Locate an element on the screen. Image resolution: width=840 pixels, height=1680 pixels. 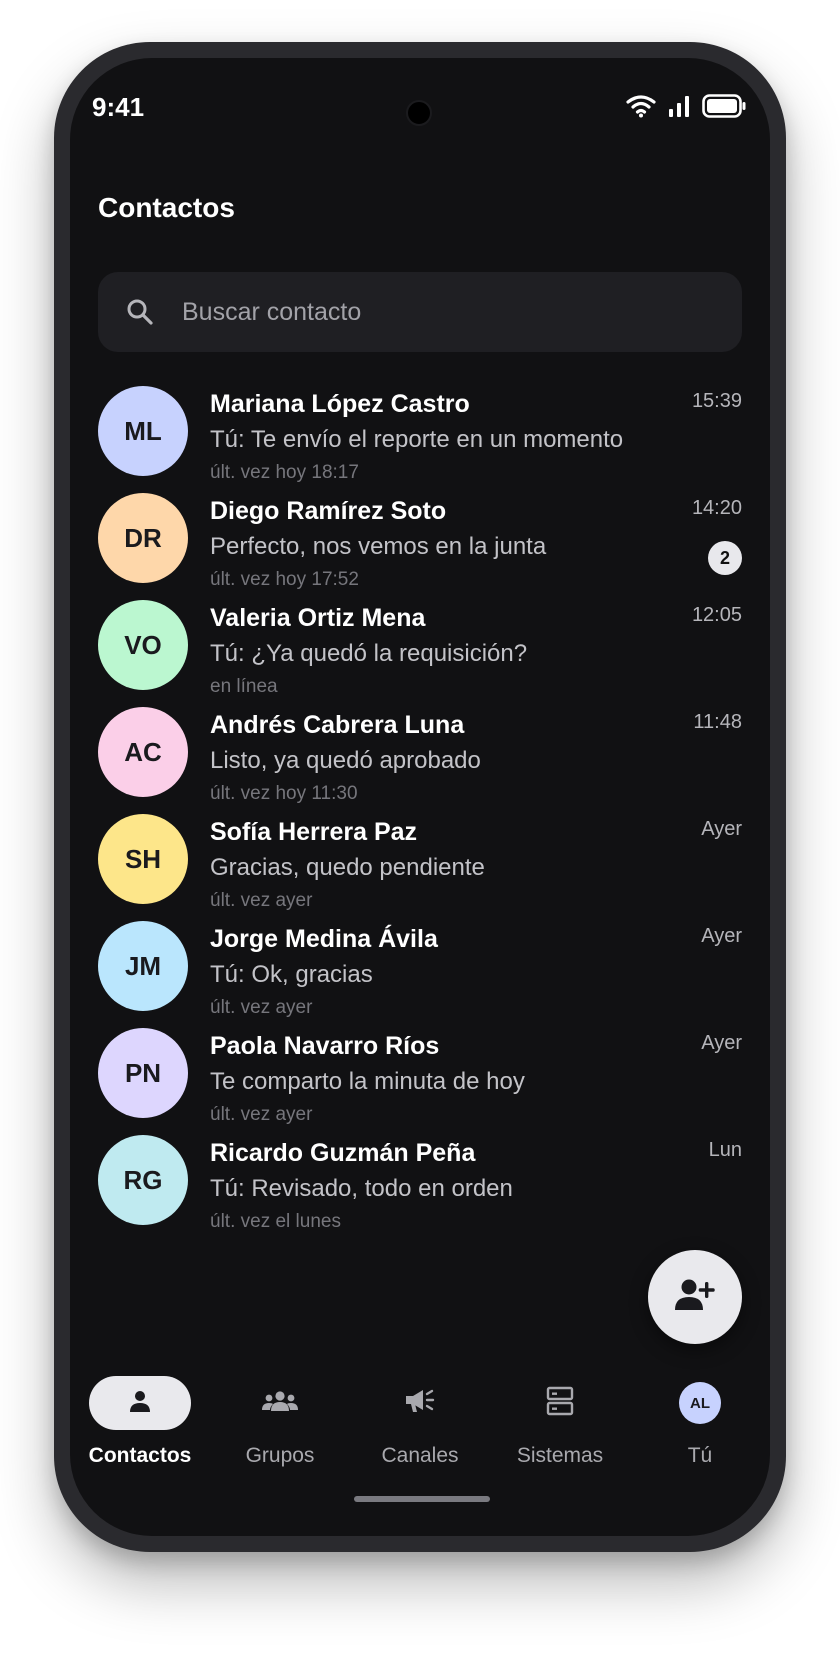
contact-name: Andrés Cabrera Luna is located at coordinates (337, 725).